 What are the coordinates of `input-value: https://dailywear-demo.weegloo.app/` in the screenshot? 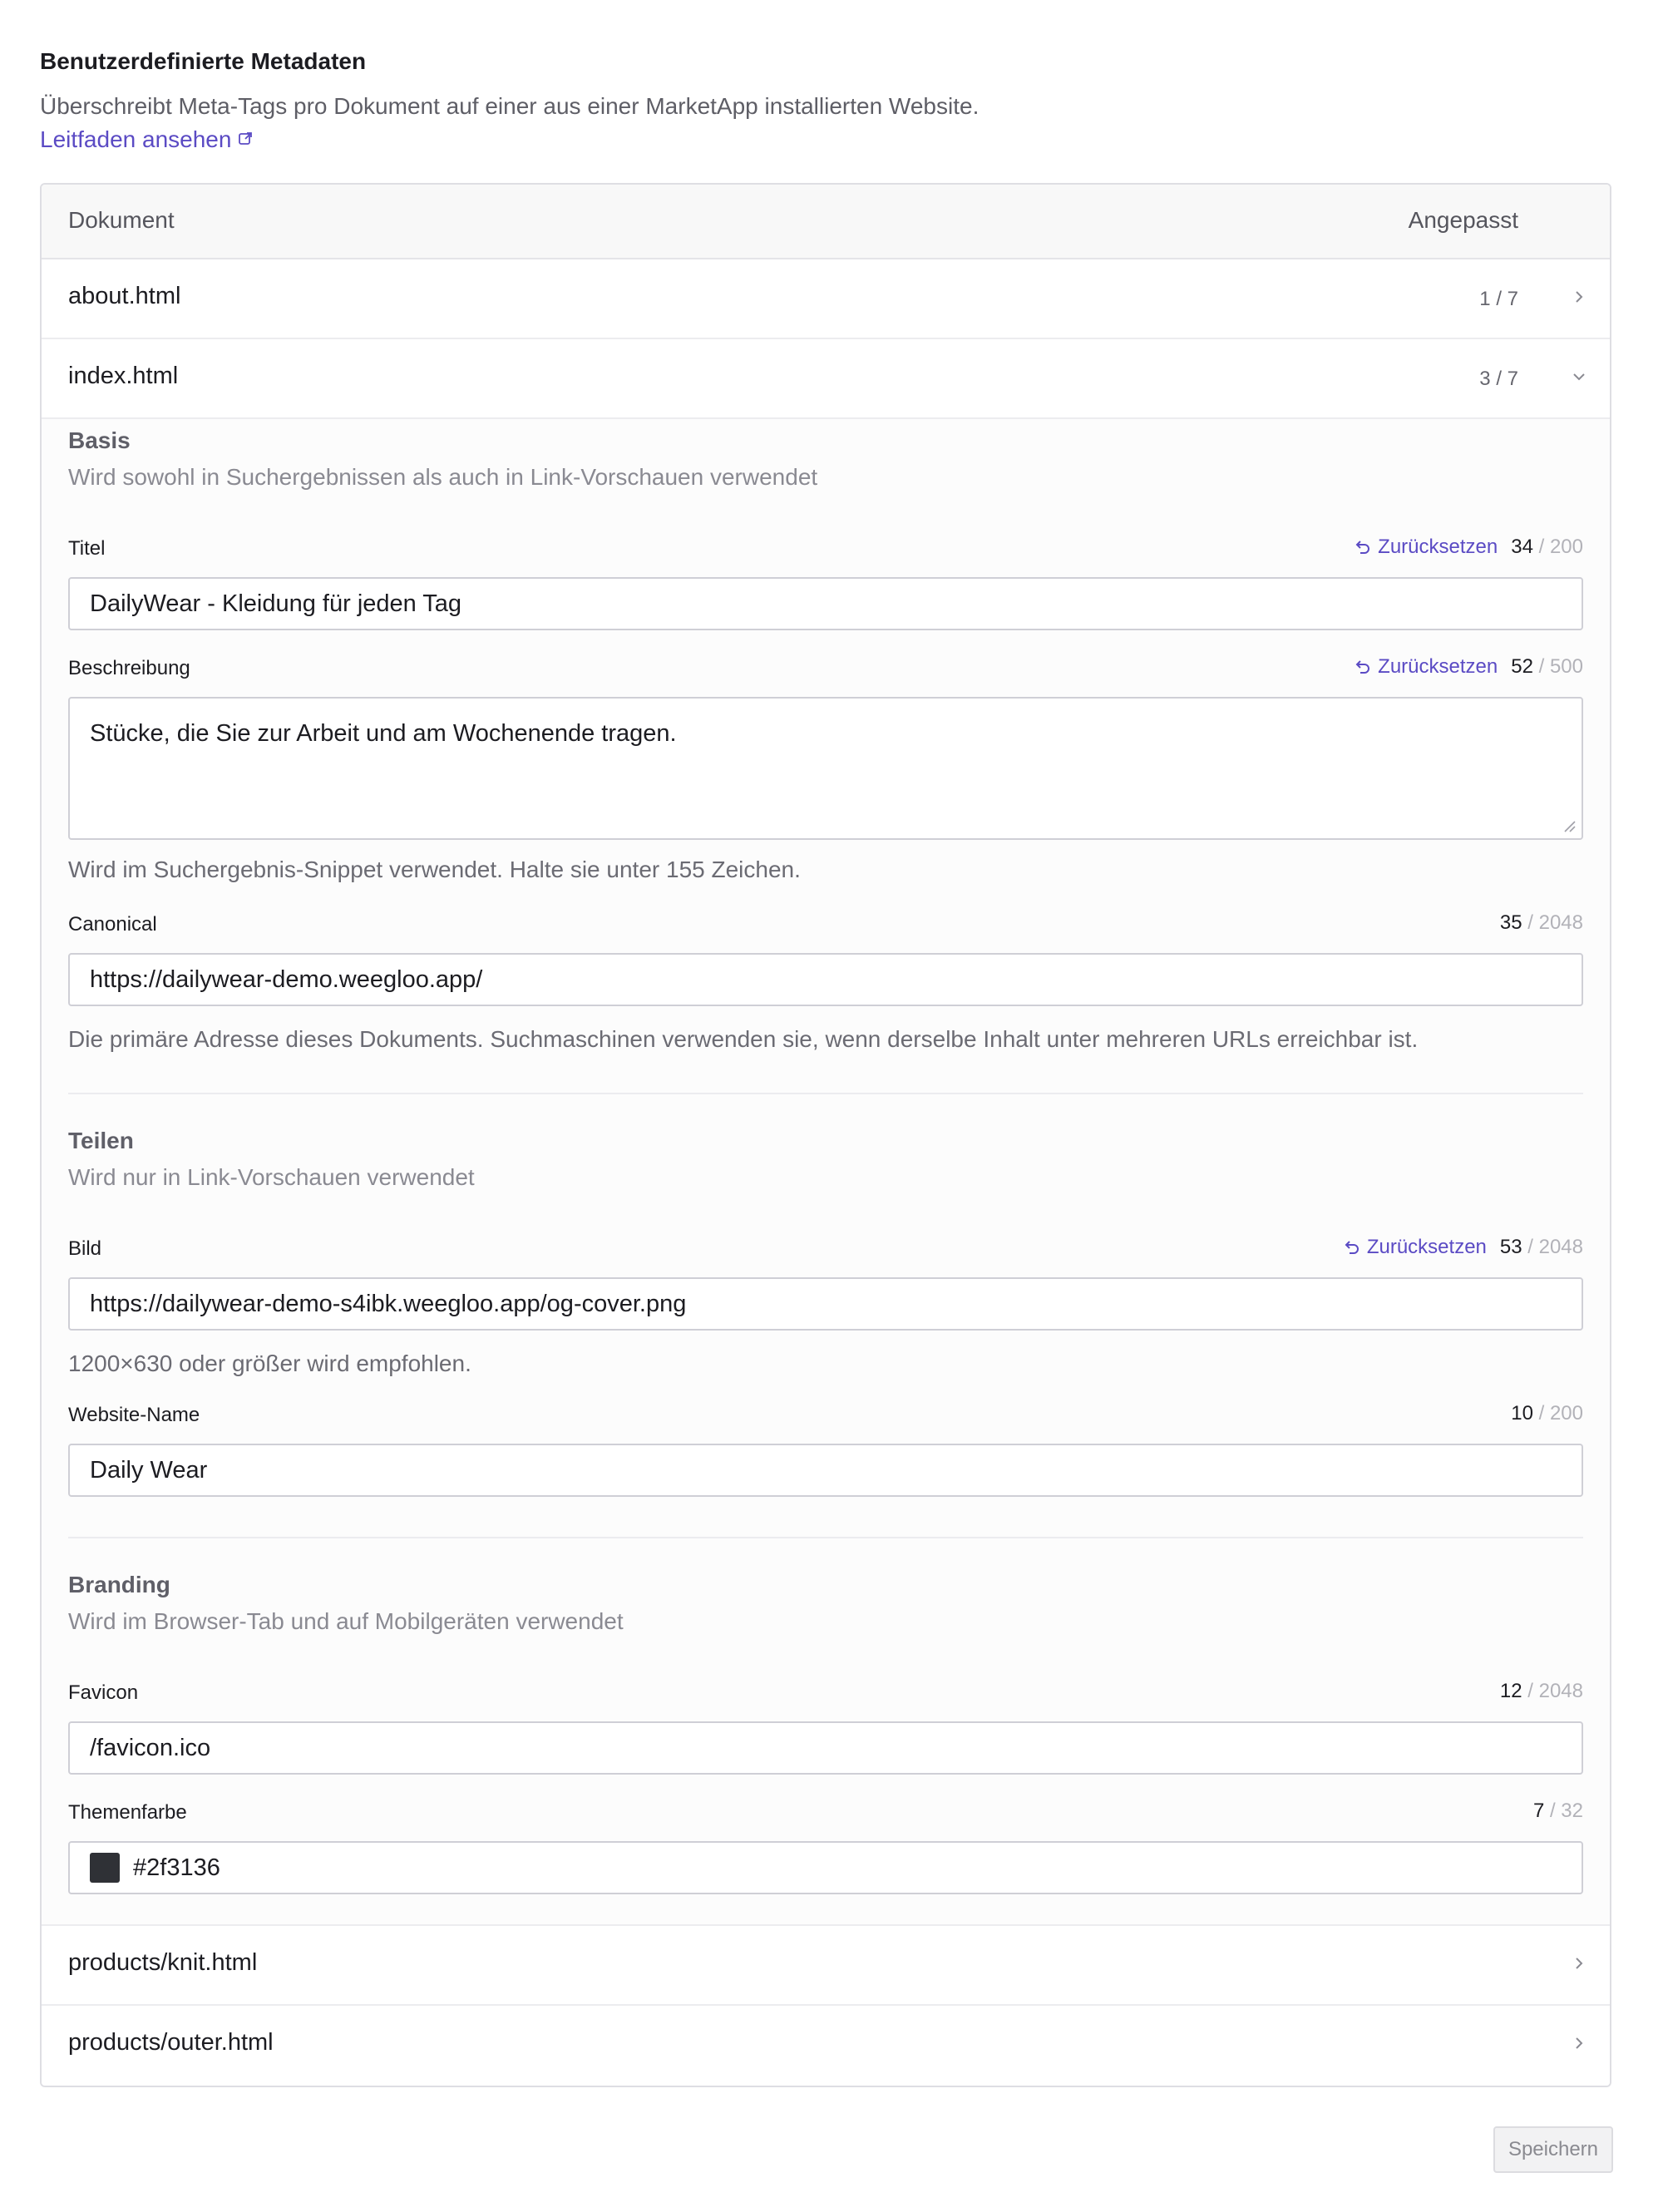 It's located at (286, 979).